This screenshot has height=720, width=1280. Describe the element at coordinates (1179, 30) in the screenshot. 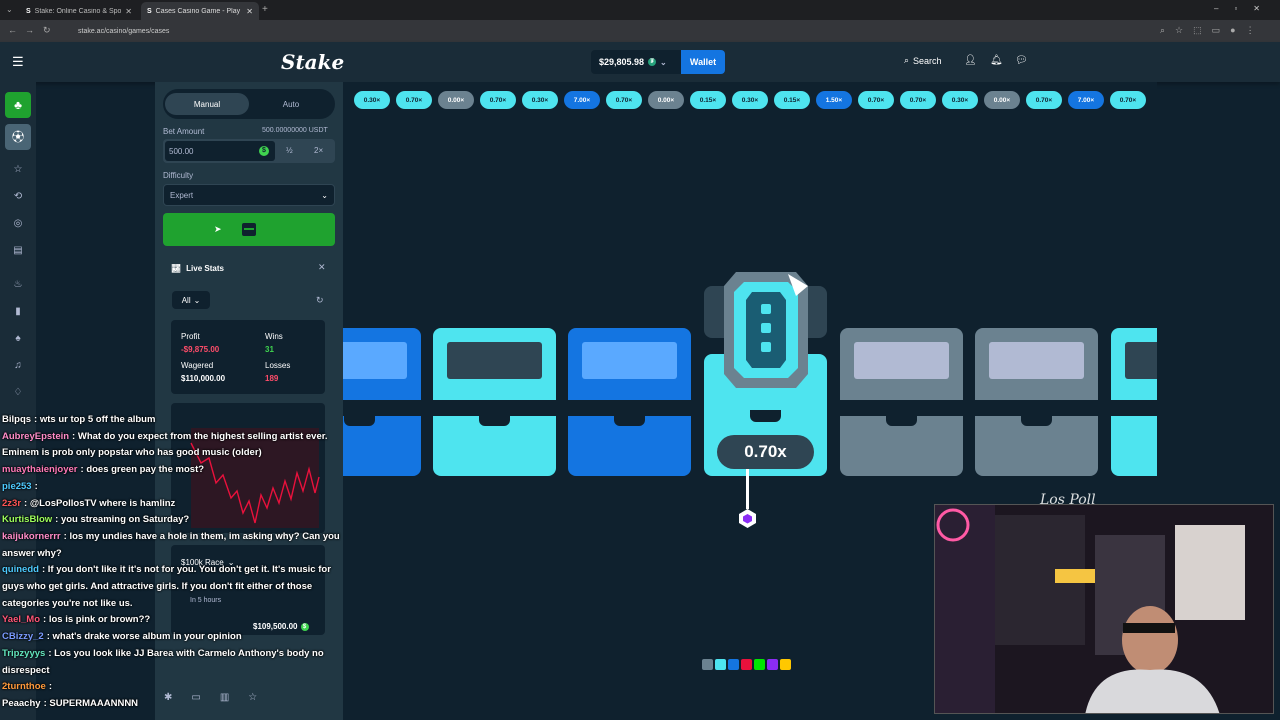

I see `bookmark-star-icon: ☆` at that location.